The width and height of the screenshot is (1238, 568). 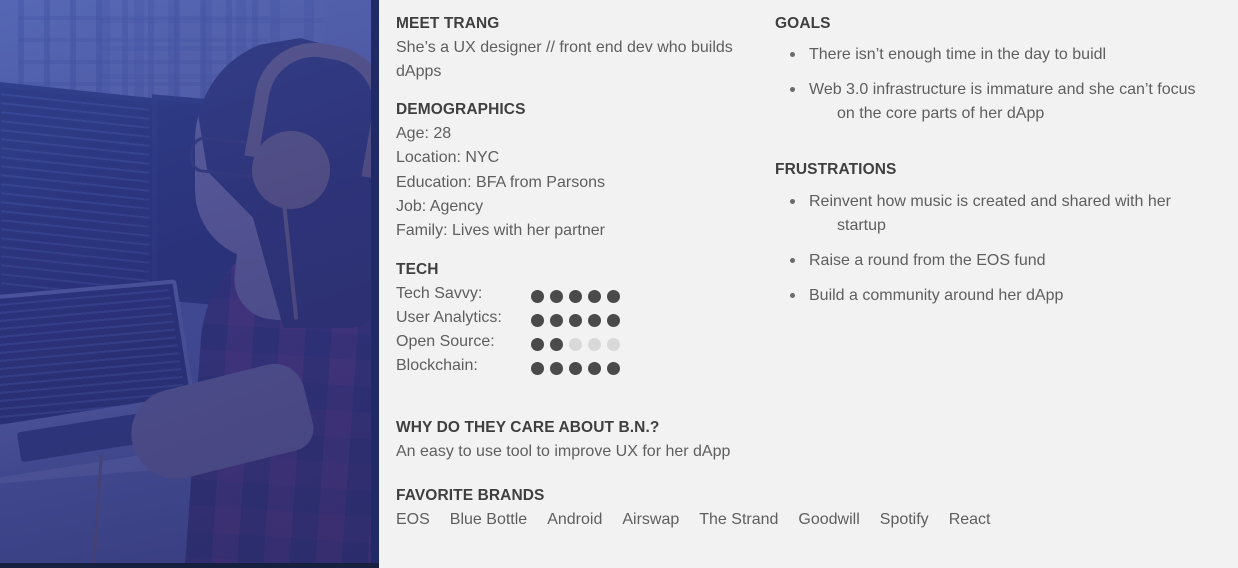 What do you see at coordinates (488, 520) in the screenshot?
I see `brand-name: Blue Bottle` at bounding box center [488, 520].